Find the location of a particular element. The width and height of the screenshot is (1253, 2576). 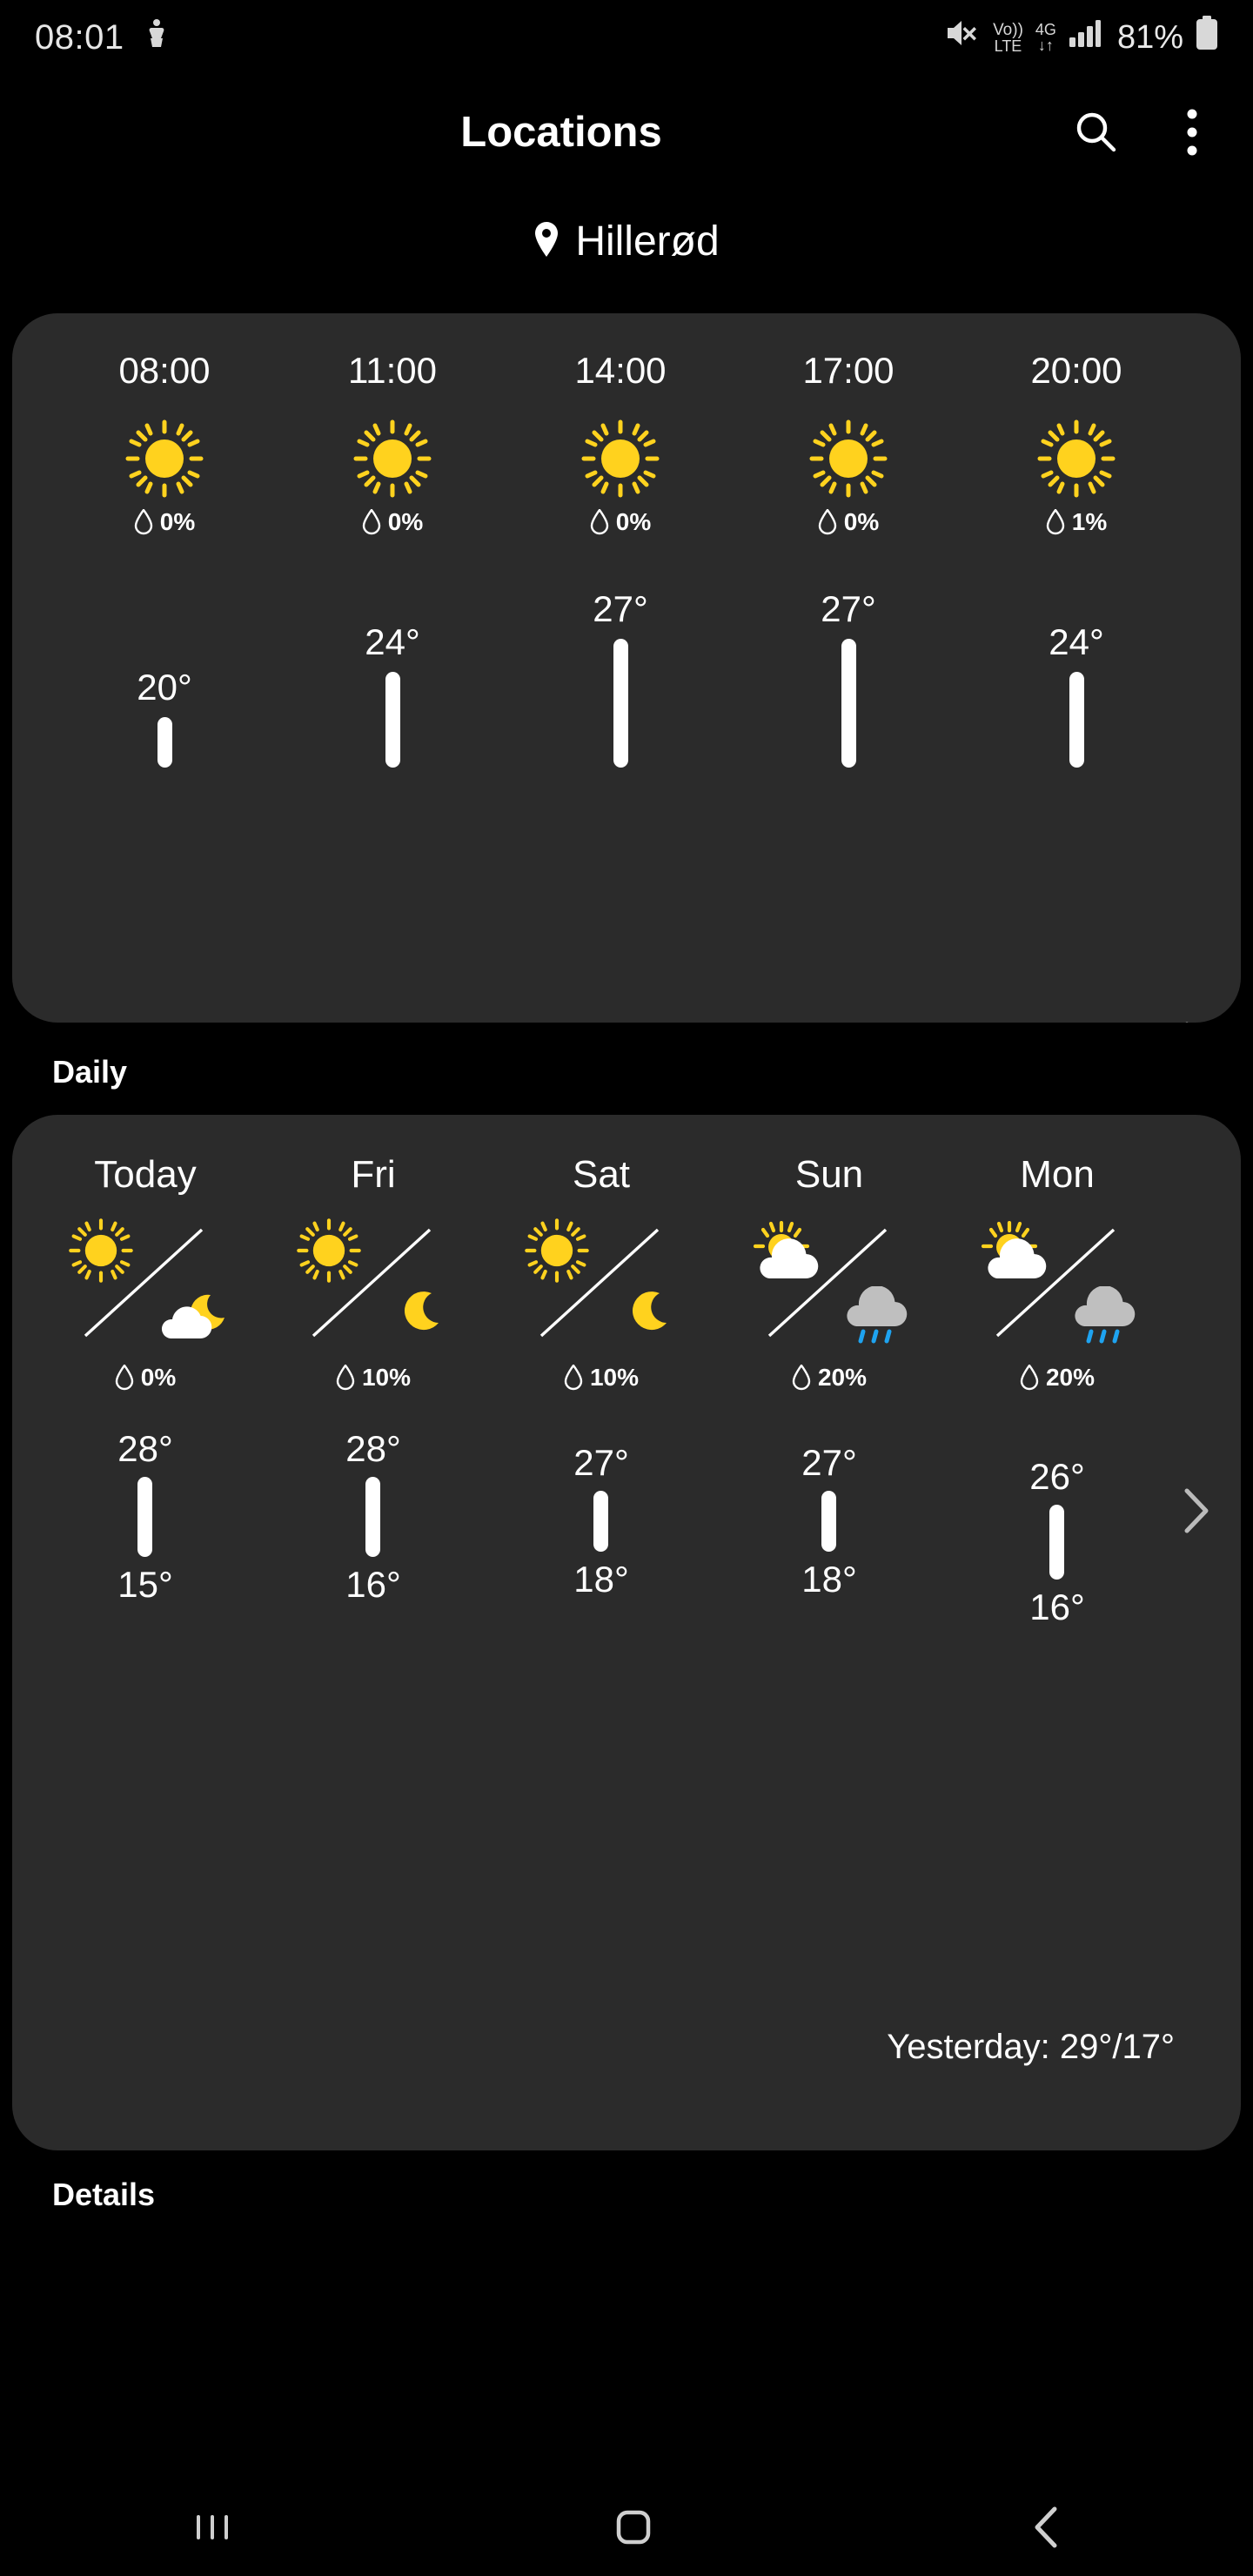

hourly-temp: 27° is located at coordinates (621, 608).